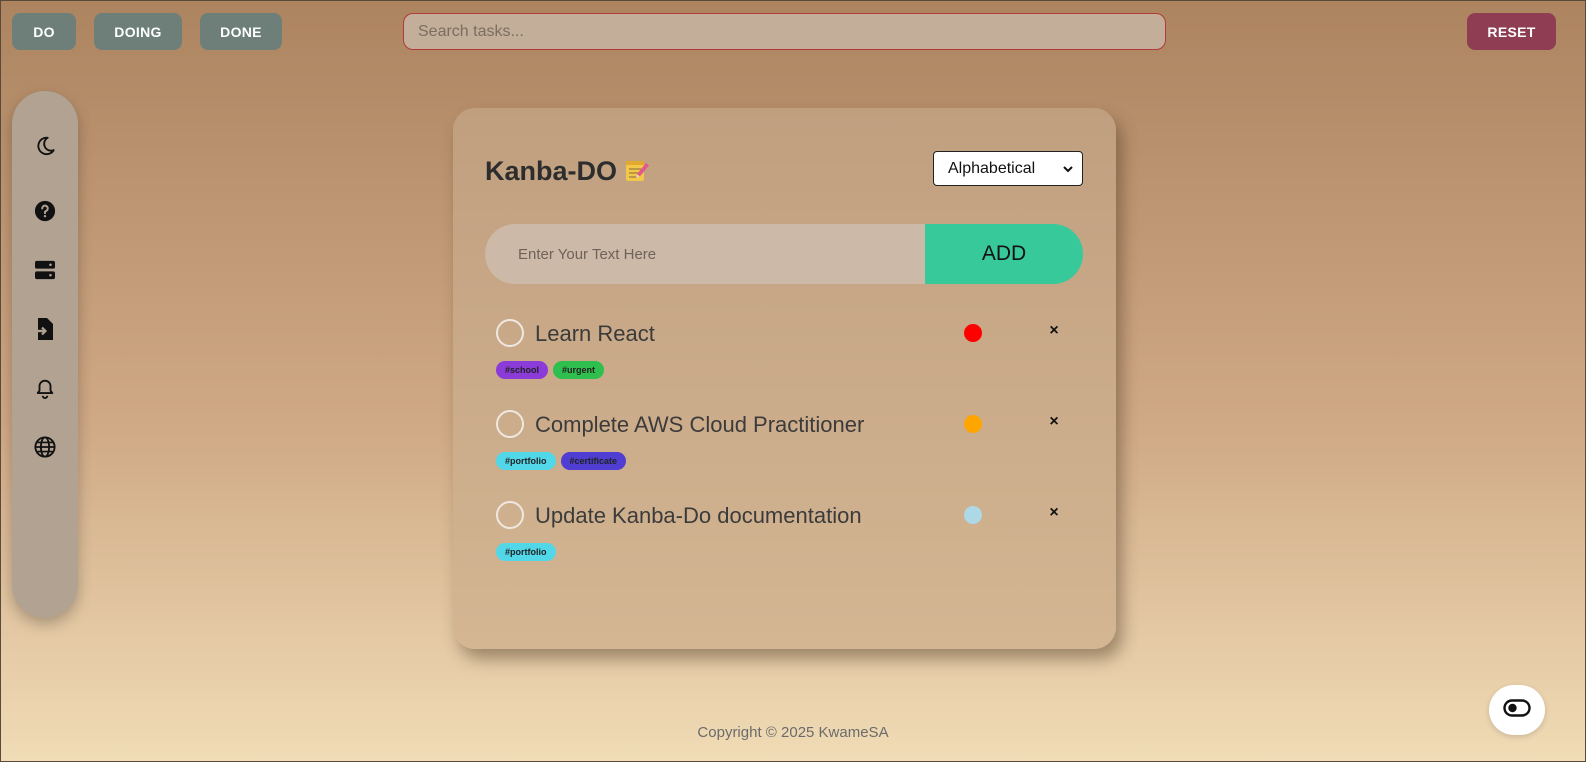 The image size is (1586, 762). What do you see at coordinates (138, 31) in the screenshot?
I see `doing-button: DOING` at bounding box center [138, 31].